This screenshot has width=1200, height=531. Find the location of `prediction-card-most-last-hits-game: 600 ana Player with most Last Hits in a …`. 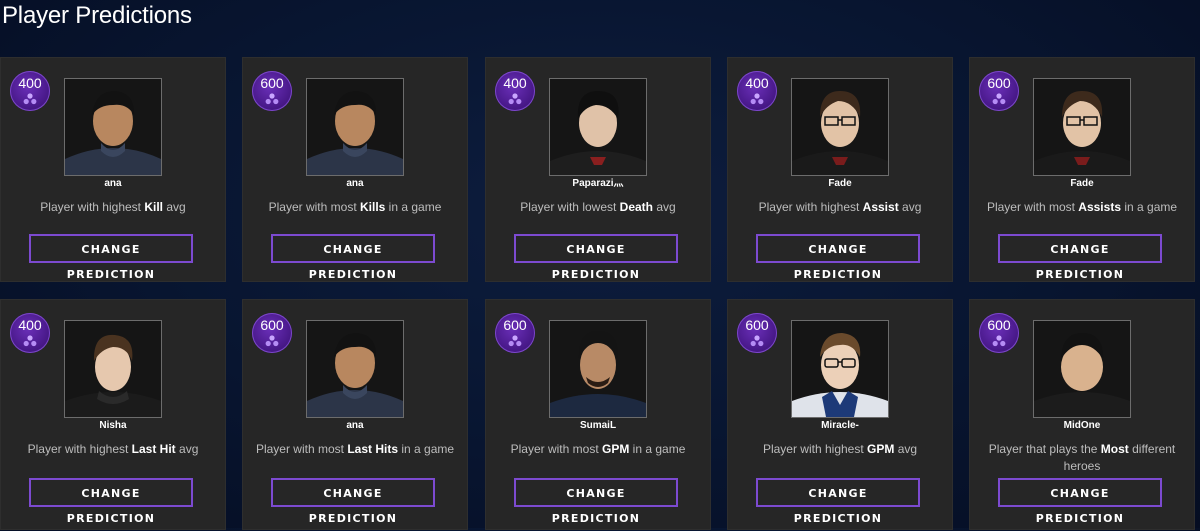

prediction-card-most-last-hits-game: 600 ana Player with most Last Hits in a … is located at coordinates (355, 414).